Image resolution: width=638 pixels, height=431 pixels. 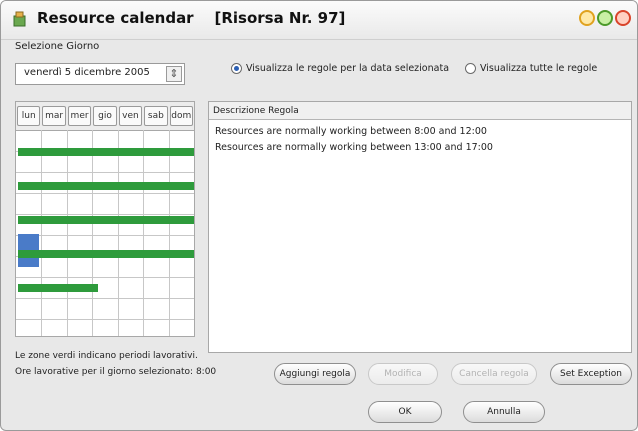 I want to click on resource-calendar-icon, so click(x=19, y=19).